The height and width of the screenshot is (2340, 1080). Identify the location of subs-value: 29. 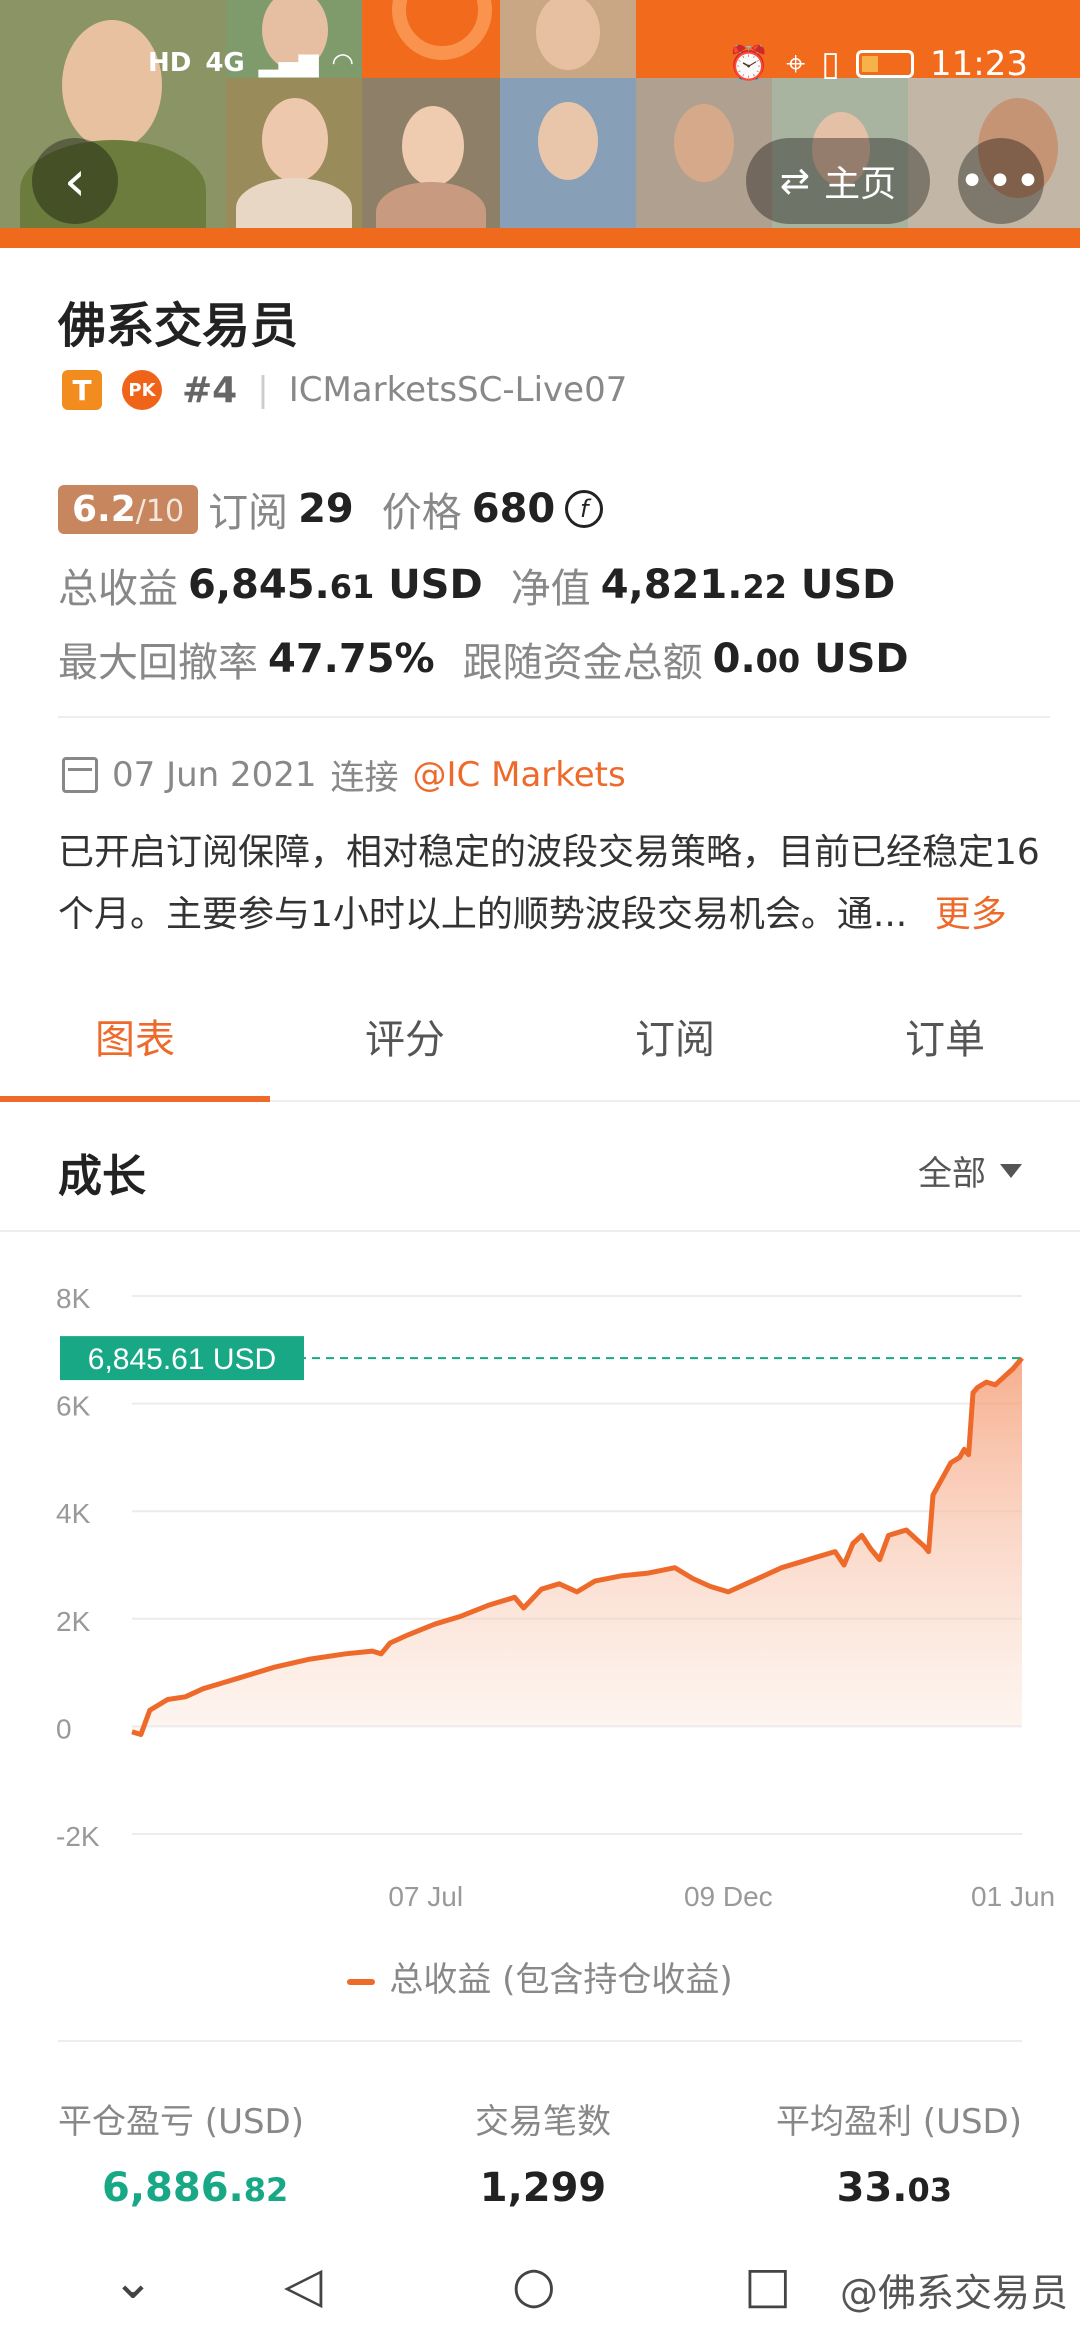
(326, 509).